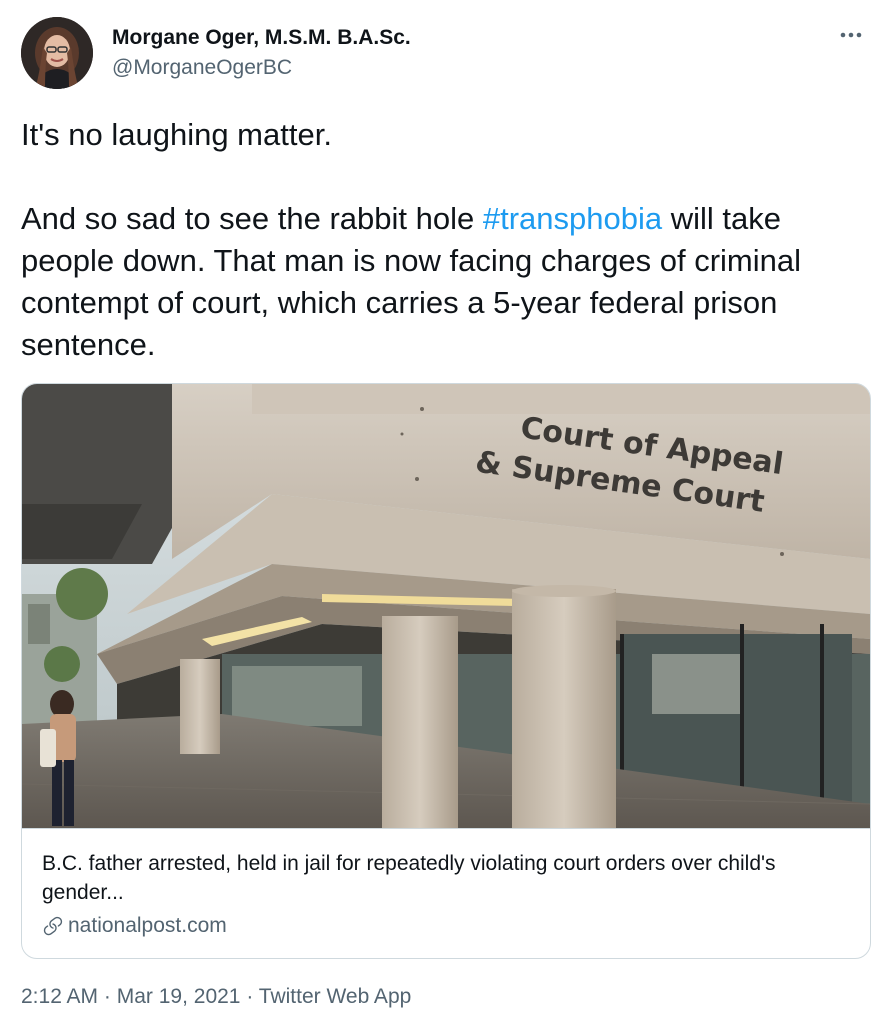 Image resolution: width=887 pixels, height=1035 pixels. Describe the element at coordinates (53, 926) in the screenshot. I see `link-icon` at that location.